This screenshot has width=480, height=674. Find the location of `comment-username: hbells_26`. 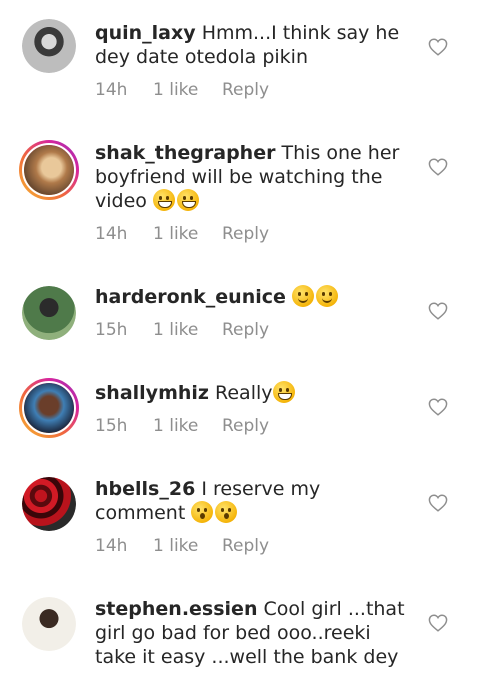

comment-username: hbells_26 is located at coordinates (145, 489).